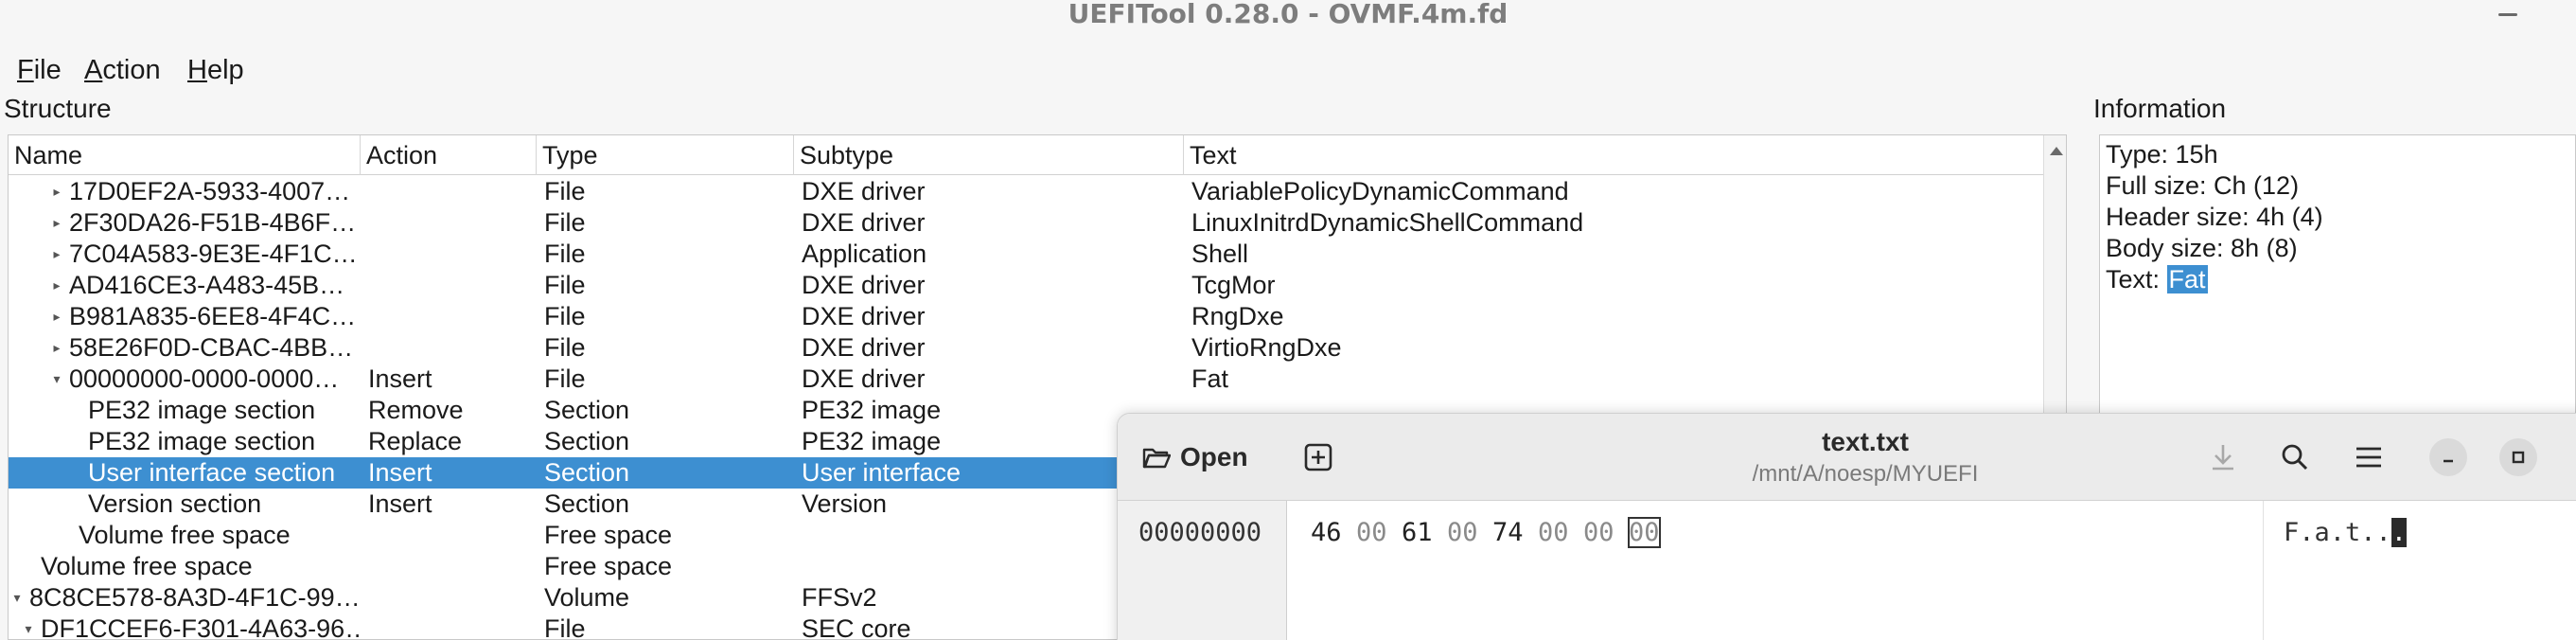 The width and height of the screenshot is (2576, 640). What do you see at coordinates (212, 472) in the screenshot?
I see `row-name: User interface section` at bounding box center [212, 472].